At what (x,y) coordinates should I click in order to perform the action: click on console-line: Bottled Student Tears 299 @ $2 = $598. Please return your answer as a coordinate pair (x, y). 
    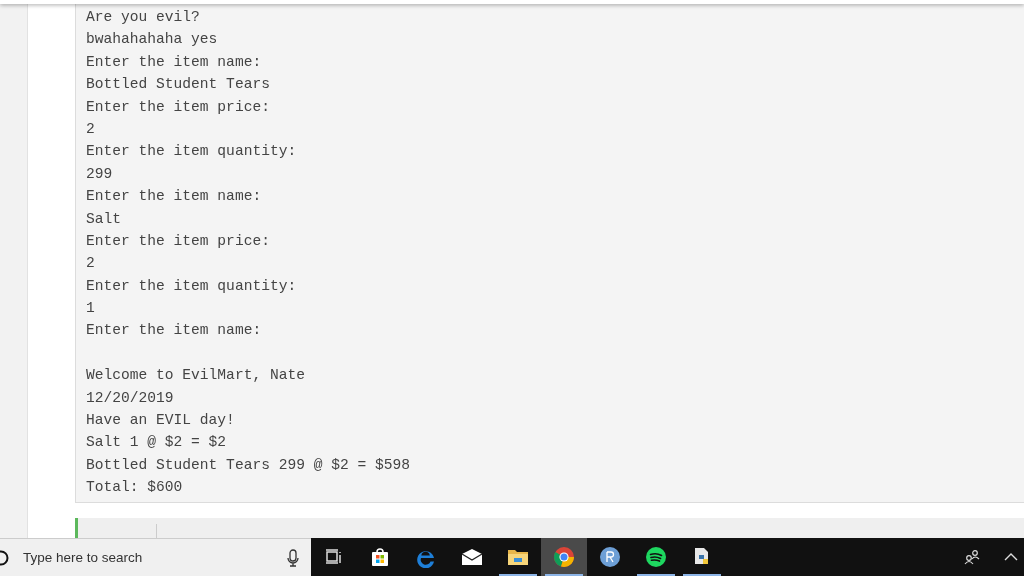
    Looking at the image, I should click on (249, 465).